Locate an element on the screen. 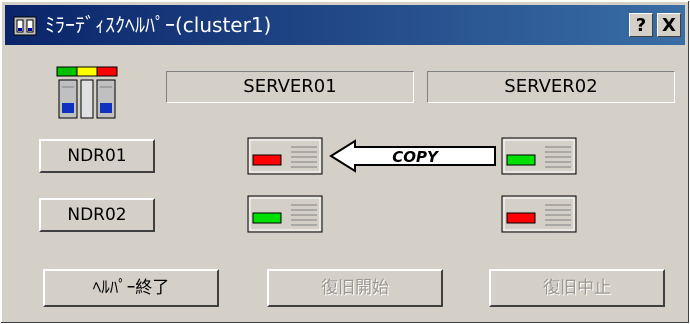  ndr01-server02-disk-icon is located at coordinates (539, 156).